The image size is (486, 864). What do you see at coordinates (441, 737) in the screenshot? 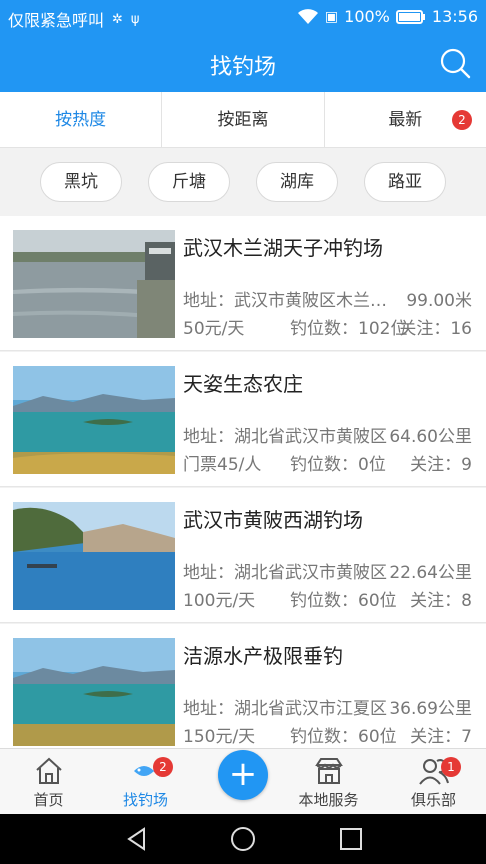
I see `spot-follows: 关注：7` at bounding box center [441, 737].